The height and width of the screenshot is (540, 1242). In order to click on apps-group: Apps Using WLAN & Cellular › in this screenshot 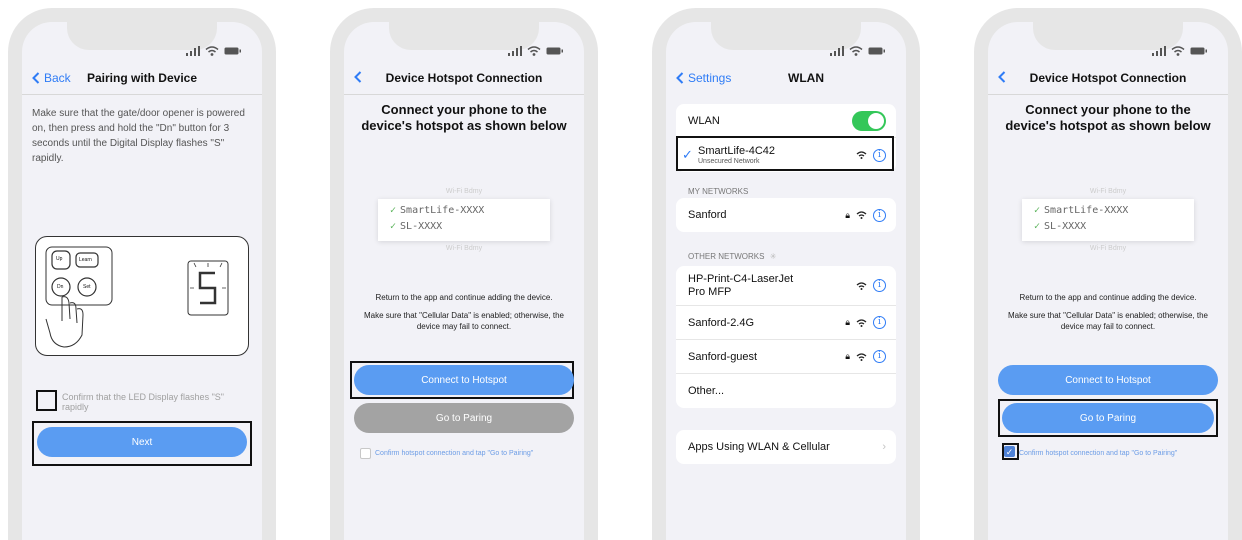, I will do `click(786, 447)`.